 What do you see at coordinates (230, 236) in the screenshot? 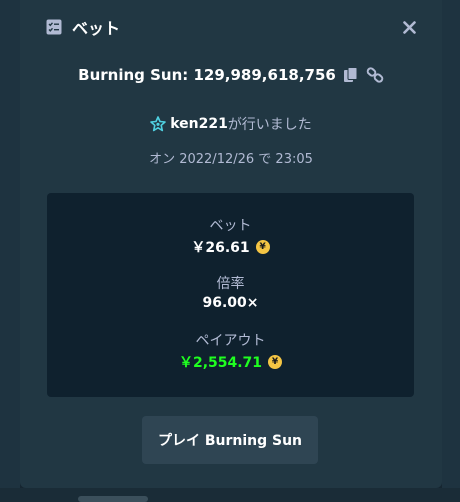
I see `bet-amount-stat: ベット ￥26.61 ¥` at bounding box center [230, 236].